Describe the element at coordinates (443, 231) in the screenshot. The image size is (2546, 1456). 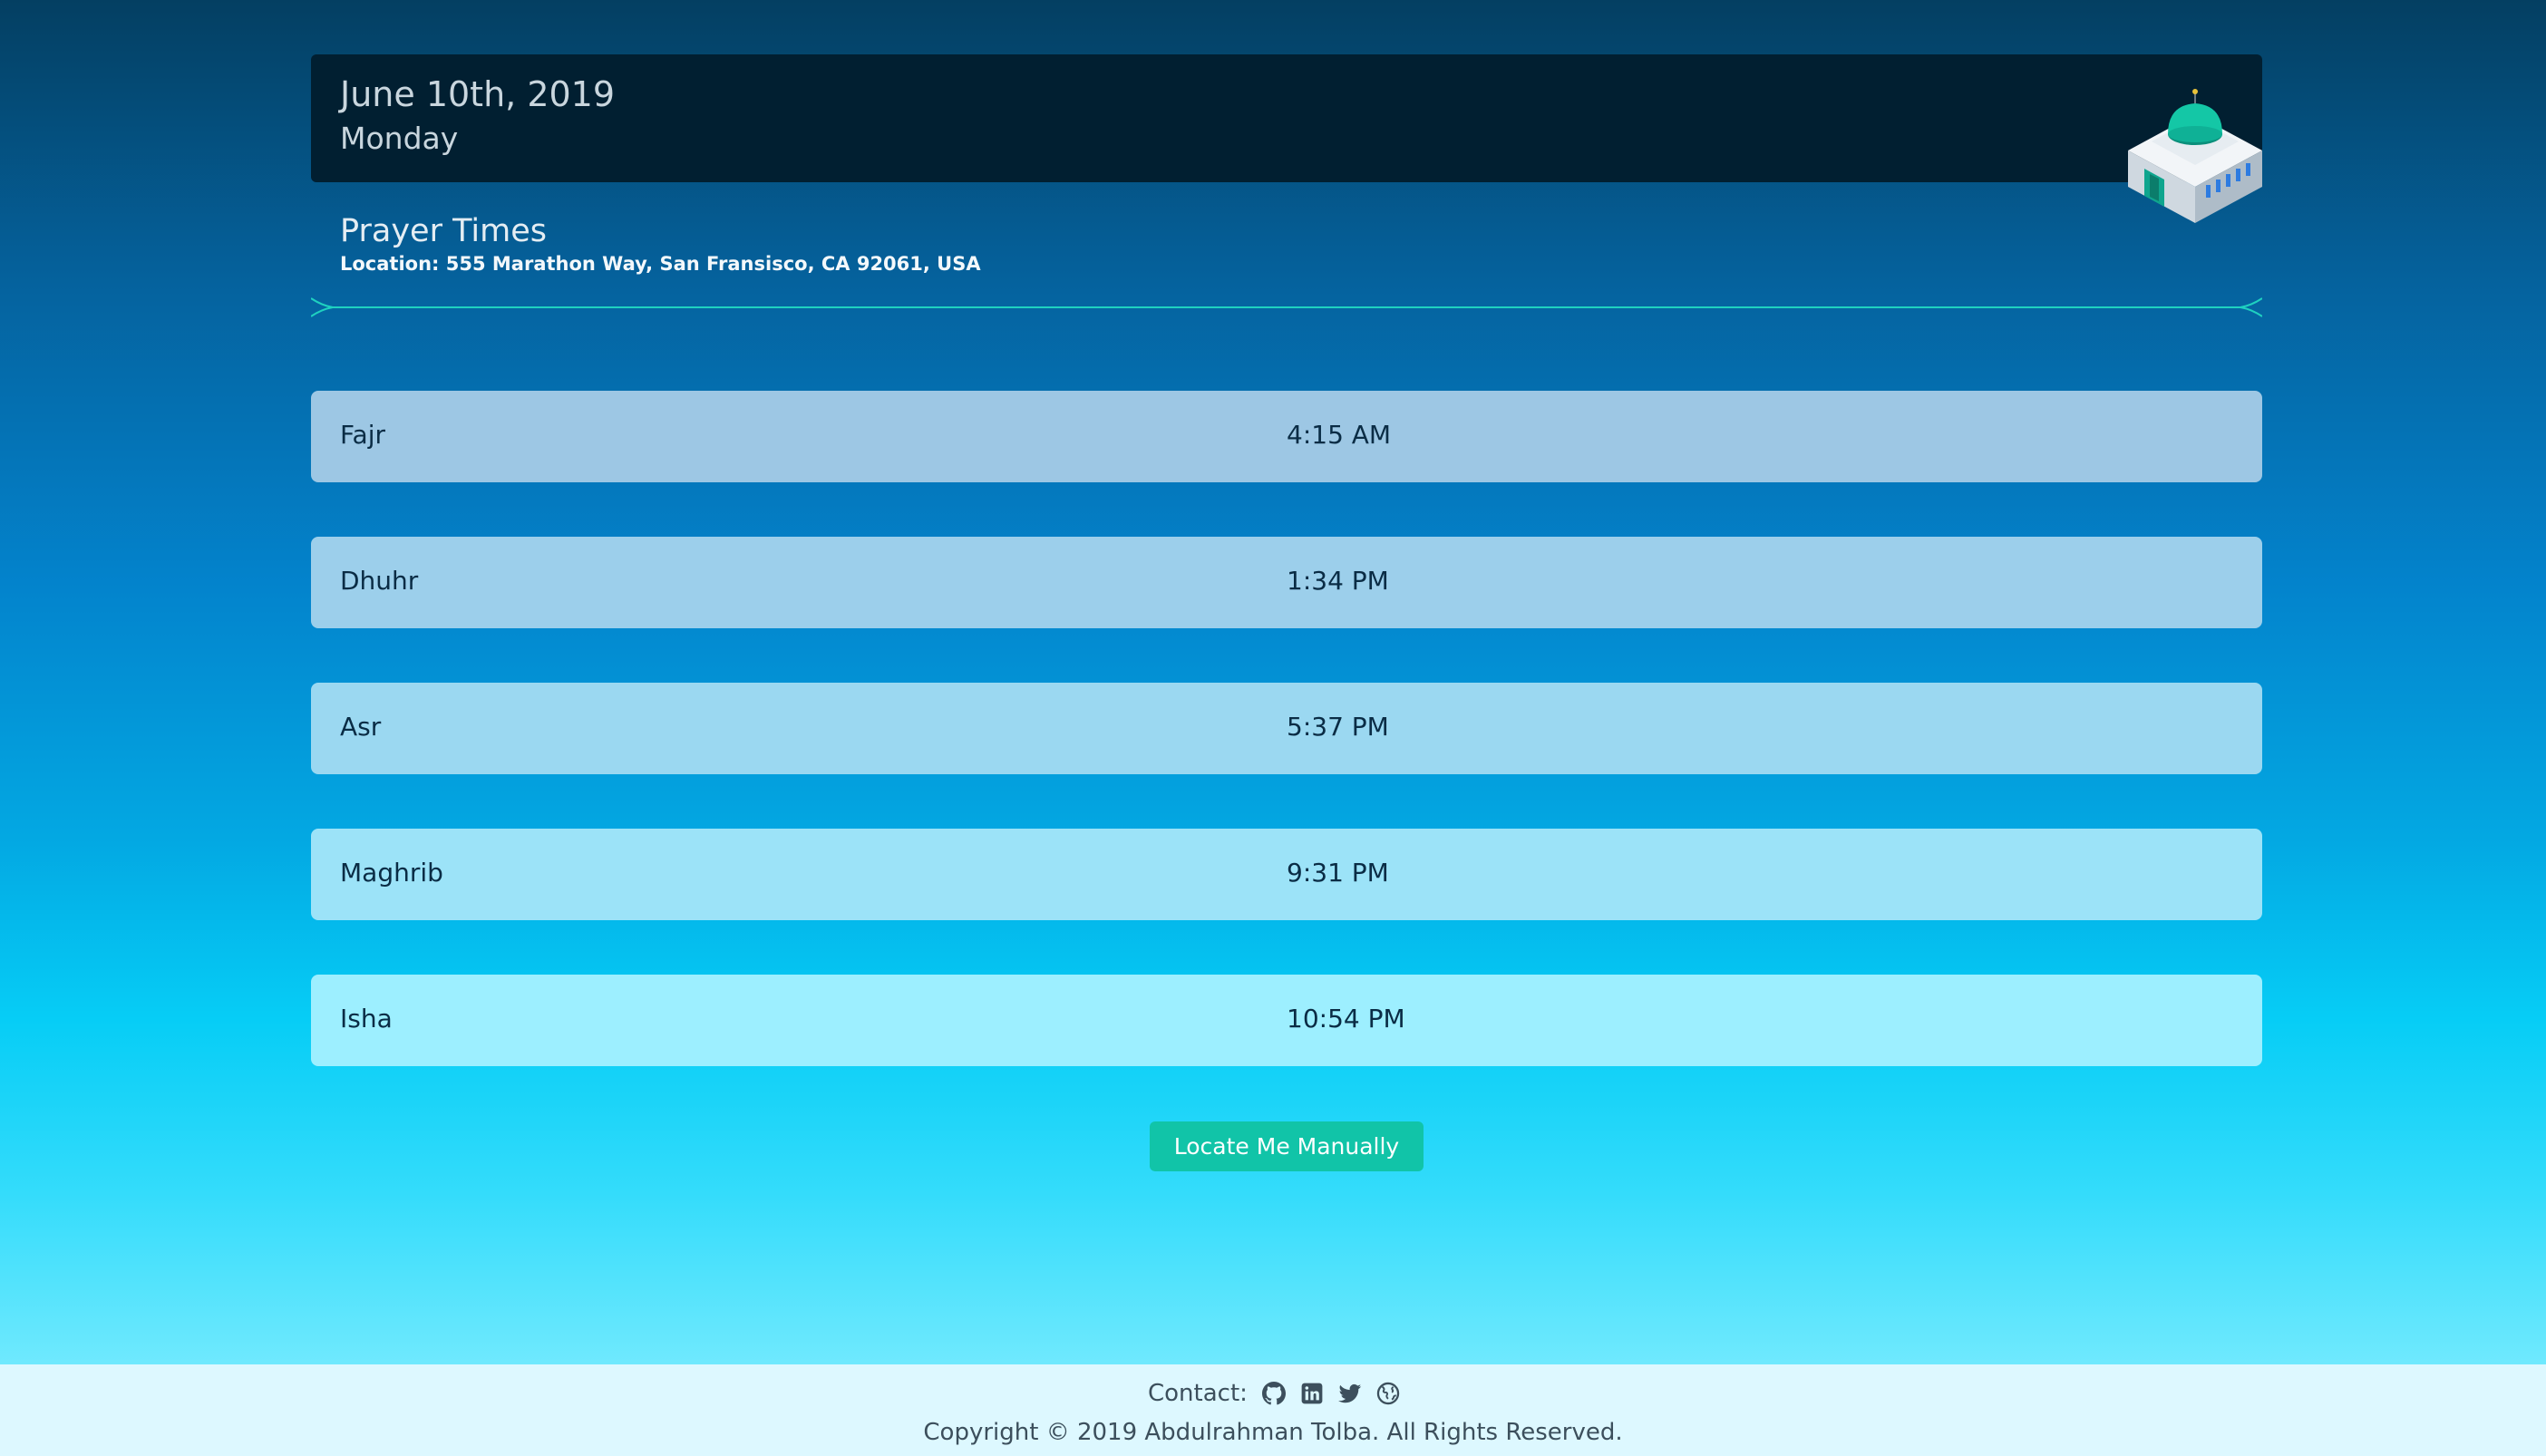
I see `page-title: Prayer Times` at that location.